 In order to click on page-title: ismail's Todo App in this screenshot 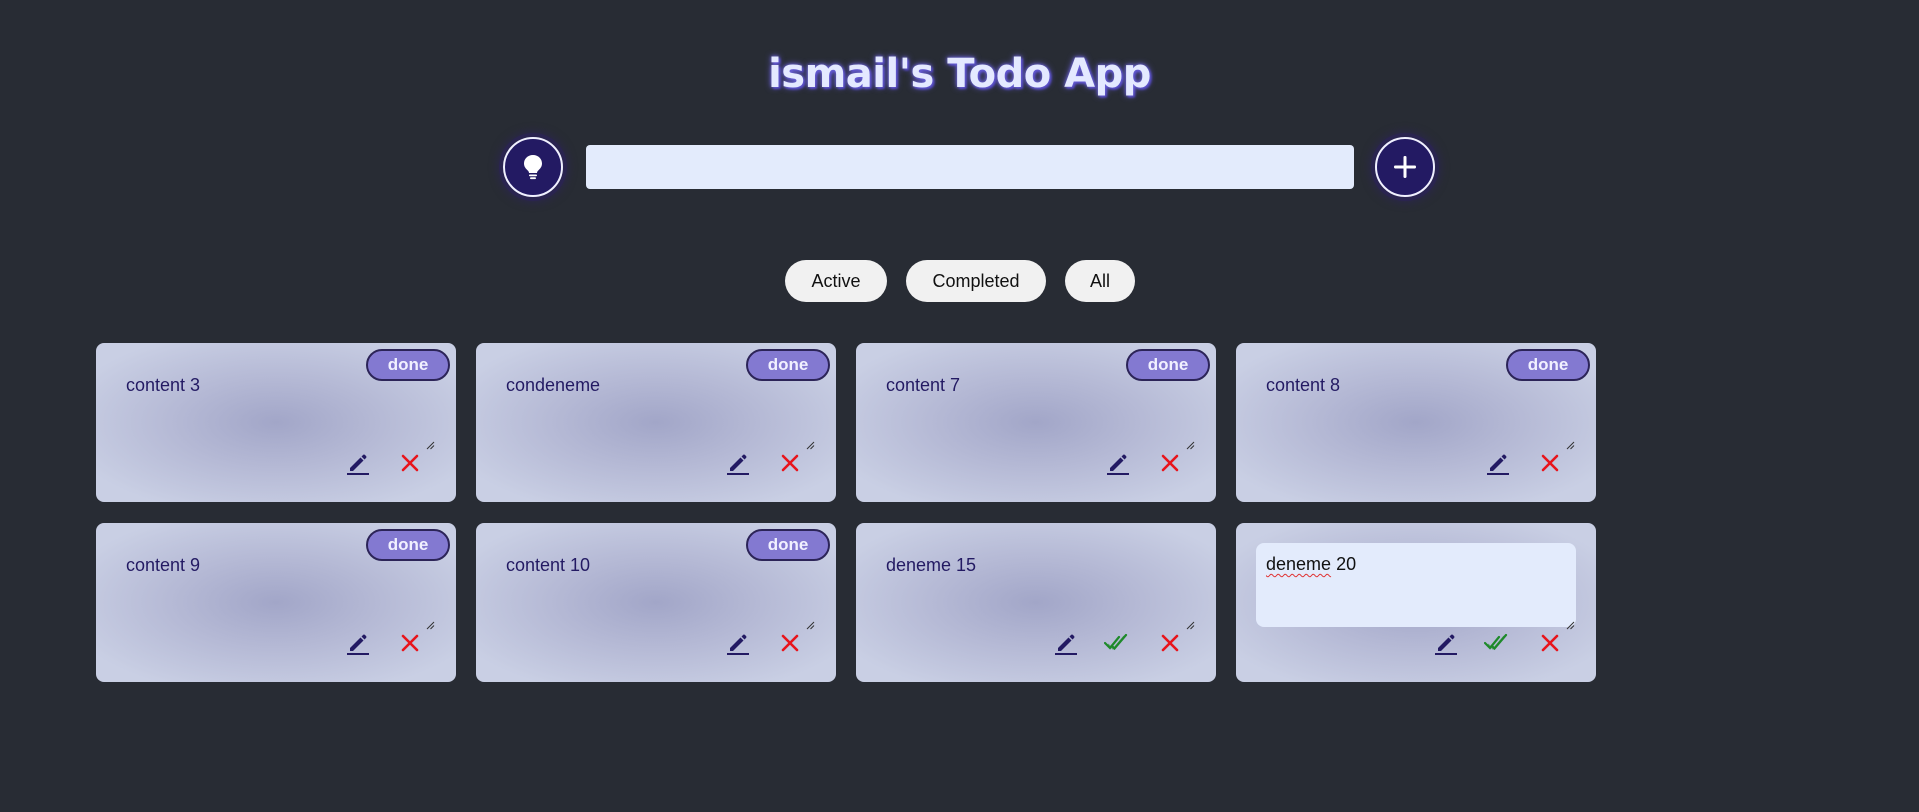, I will do `click(959, 74)`.